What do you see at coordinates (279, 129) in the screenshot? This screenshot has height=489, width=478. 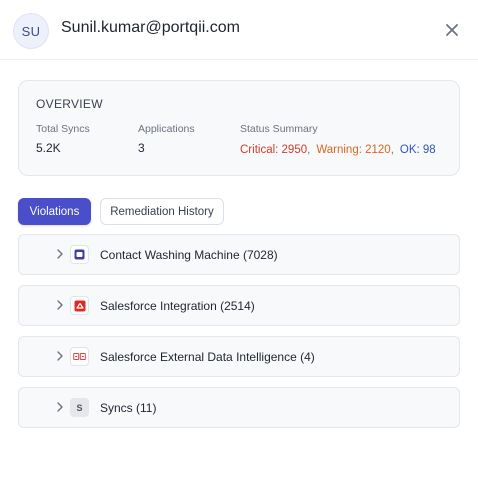 I see `status-summary-label: Status Summary` at bounding box center [279, 129].